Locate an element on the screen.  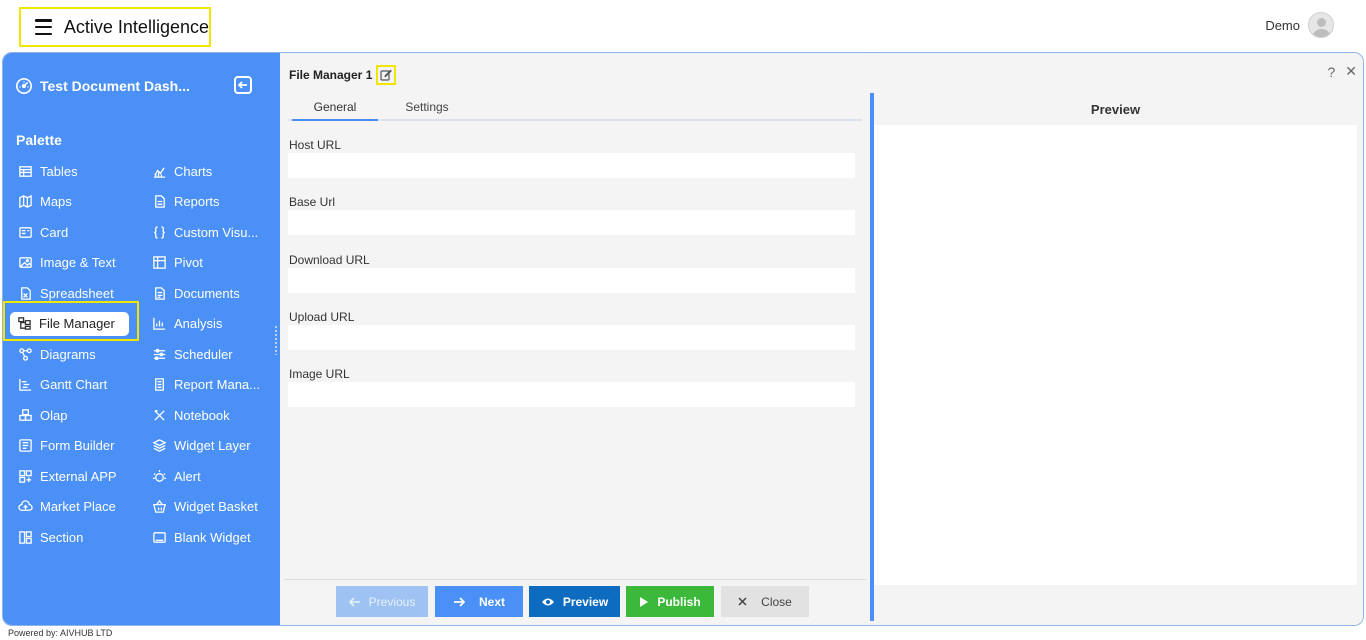
app-name: Active Intelligence is located at coordinates (136, 26).